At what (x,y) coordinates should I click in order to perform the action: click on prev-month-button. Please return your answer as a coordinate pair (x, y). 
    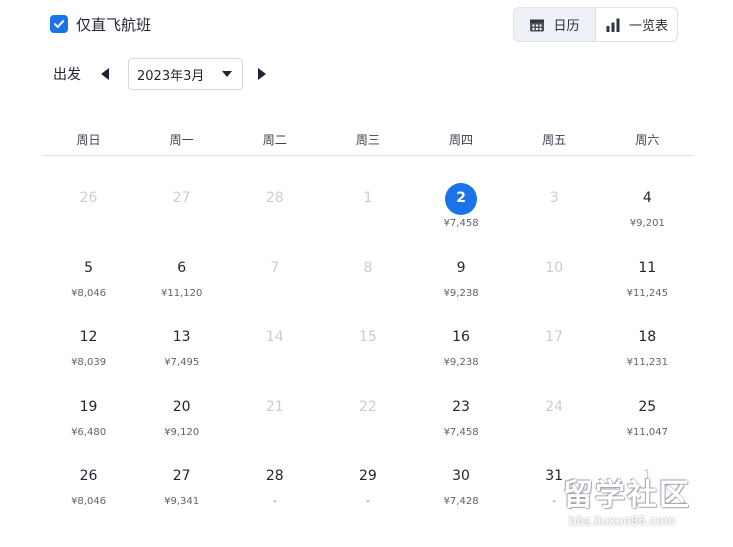
    Looking at the image, I should click on (105, 74).